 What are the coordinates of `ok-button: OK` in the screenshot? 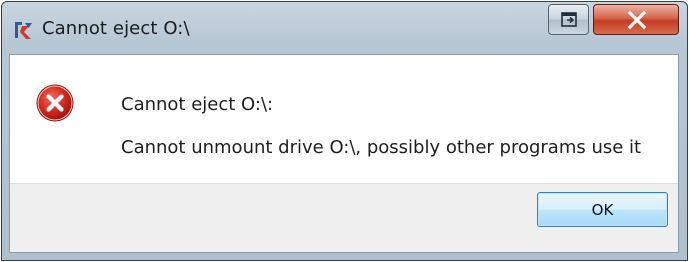 It's located at (602, 209).